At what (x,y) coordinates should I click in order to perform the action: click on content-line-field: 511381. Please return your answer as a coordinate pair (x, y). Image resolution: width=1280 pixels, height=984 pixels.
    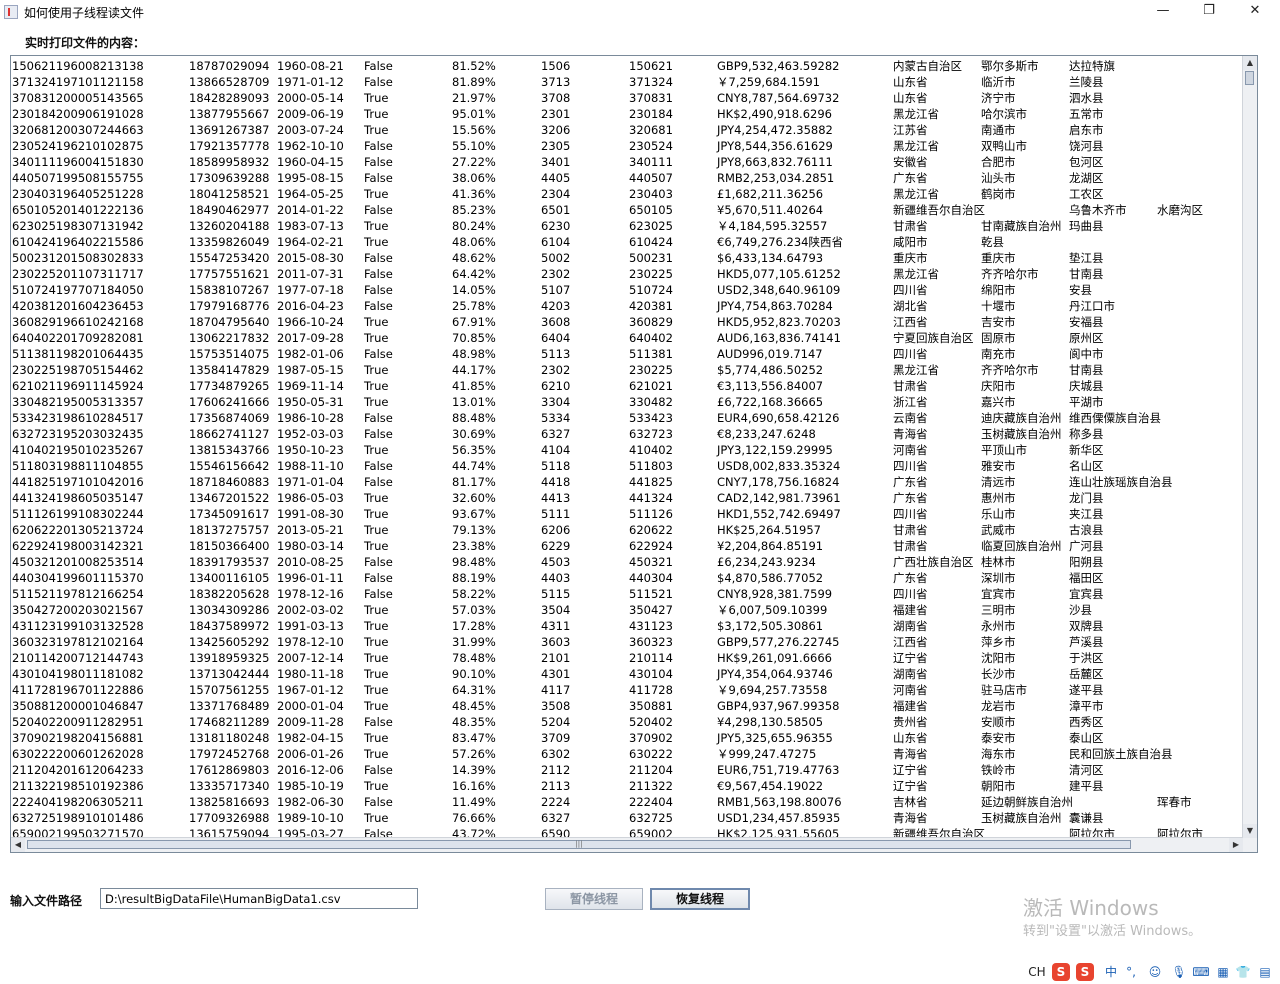
    Looking at the image, I should click on (651, 354).